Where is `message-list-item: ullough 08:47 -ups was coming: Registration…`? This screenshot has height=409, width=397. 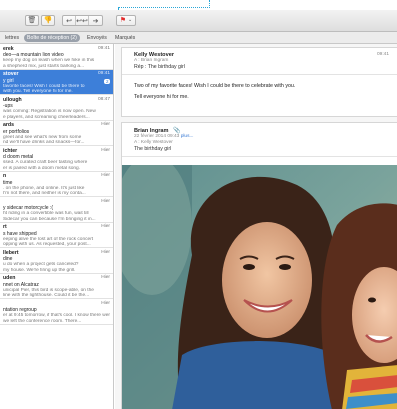 message-list-item: ullough 08:47 -ups was coming: Registration… is located at coordinates (56, 108).